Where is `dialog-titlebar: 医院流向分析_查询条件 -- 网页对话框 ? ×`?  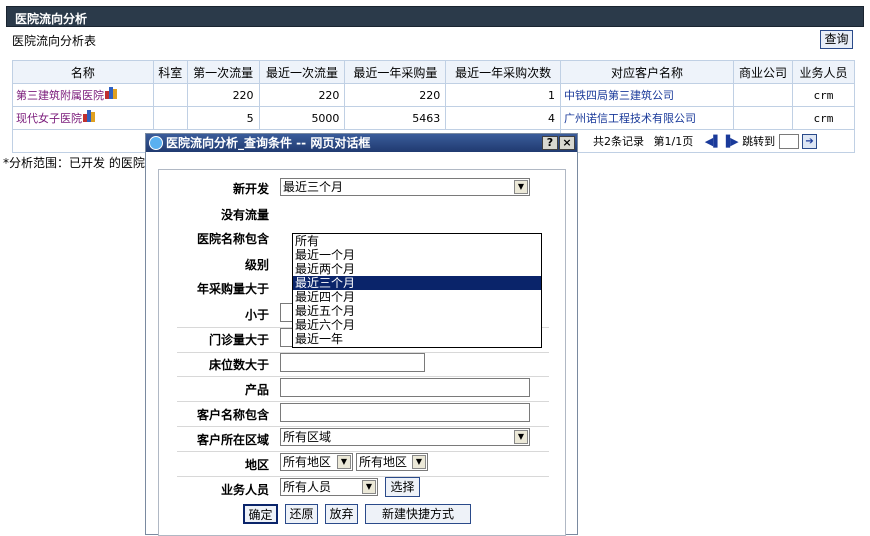
dialog-titlebar: 医院流向分析_查询条件 -- 网页对话框 ? × is located at coordinates (361, 143).